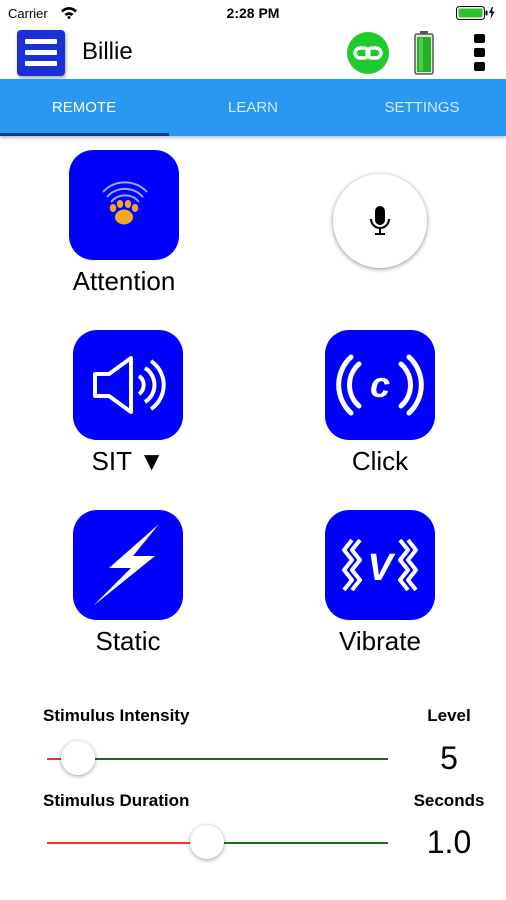  Describe the element at coordinates (107, 51) in the screenshot. I see `device-name: Billie` at that location.